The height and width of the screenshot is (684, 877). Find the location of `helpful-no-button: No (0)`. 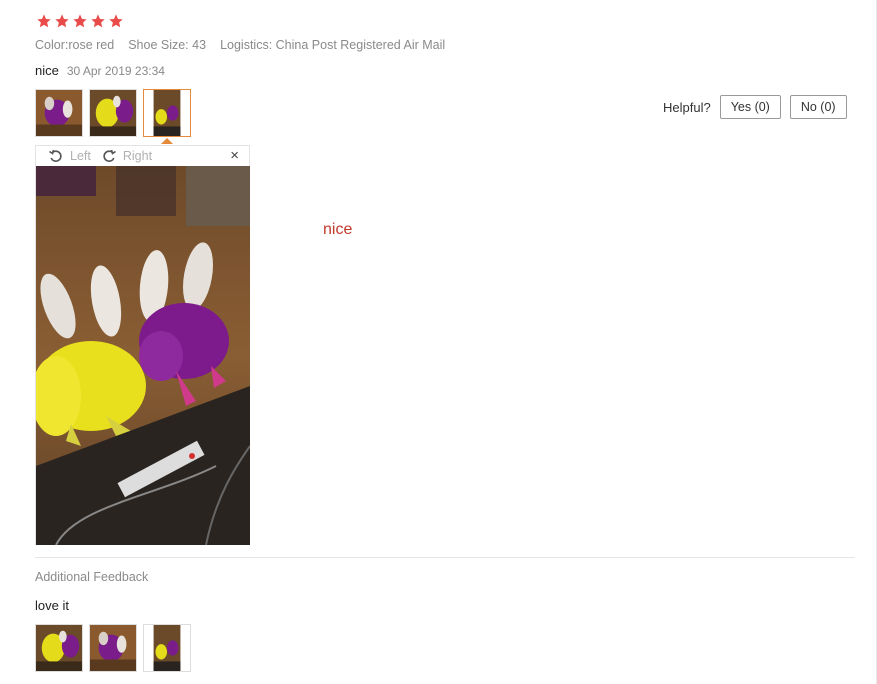

helpful-no-button: No (0) is located at coordinates (818, 107).